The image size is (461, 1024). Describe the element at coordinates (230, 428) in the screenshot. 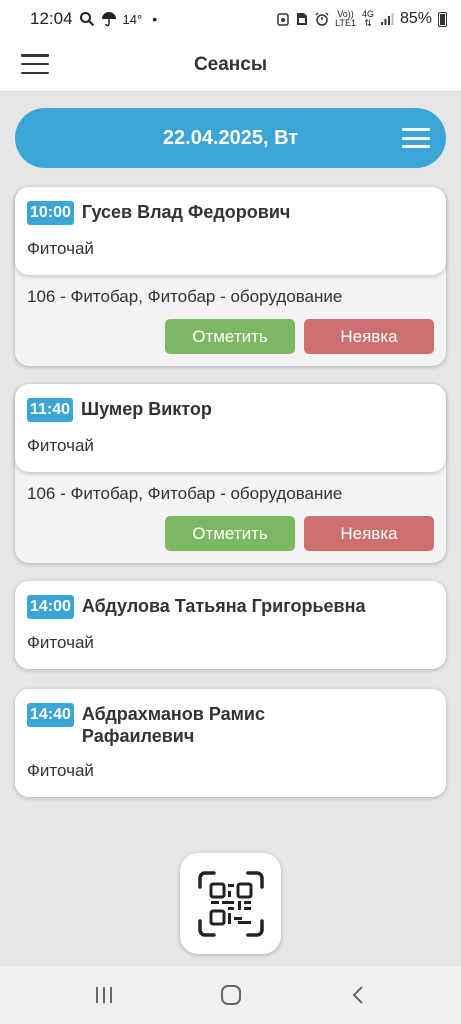

I see `session-header: 11:40 Шумер Виктор Фиточай` at that location.